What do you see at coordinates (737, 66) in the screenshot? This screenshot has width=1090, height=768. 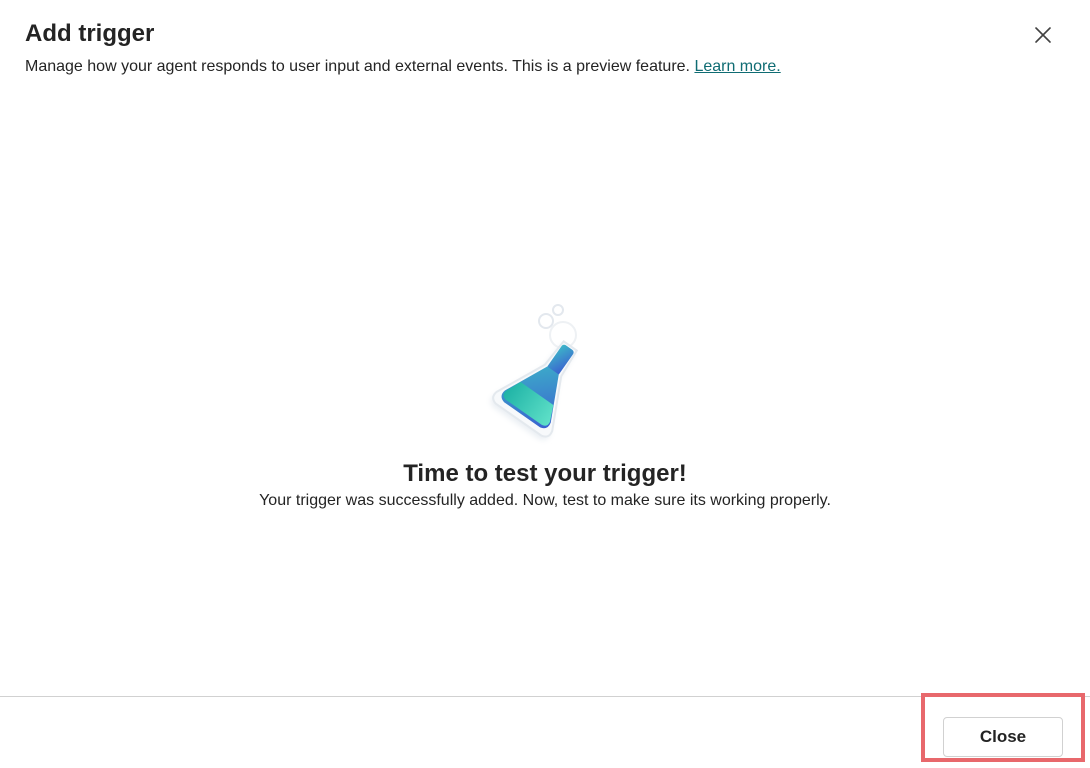 I see `learn-more-link: Learn more.` at bounding box center [737, 66].